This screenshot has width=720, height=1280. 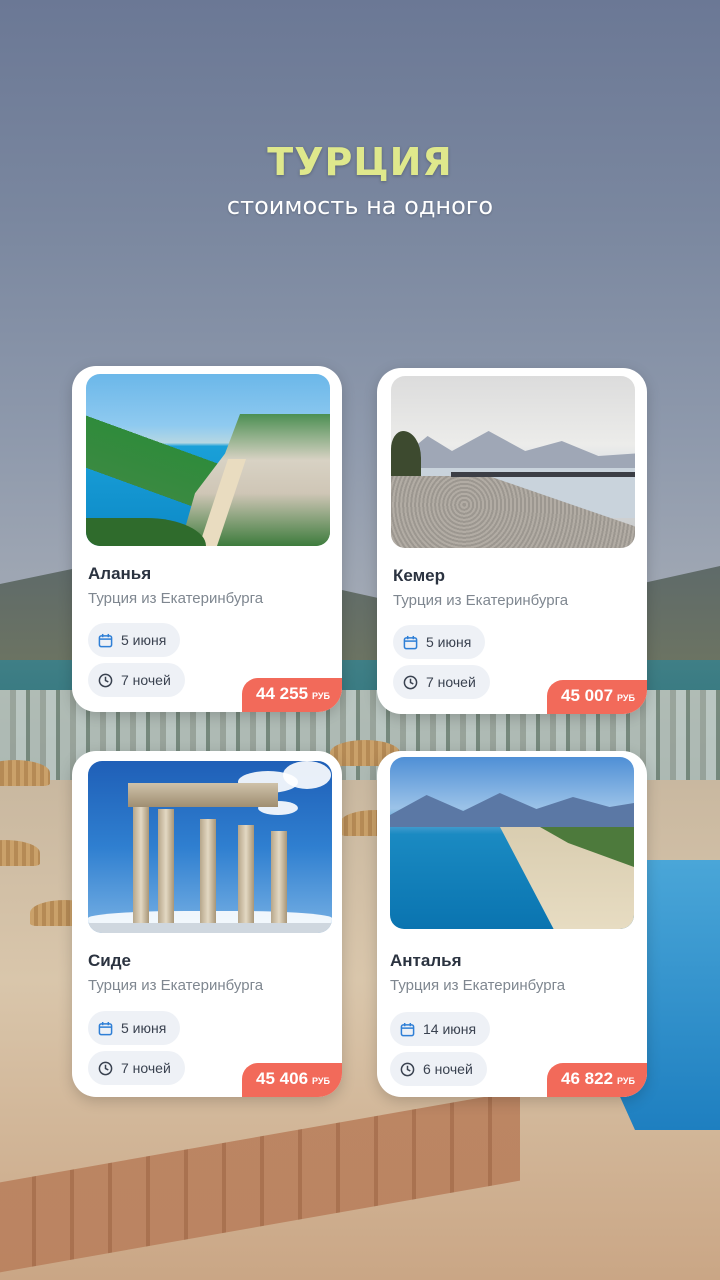 I want to click on price-badge: 46 822 РУБ, so click(x=597, y=1080).